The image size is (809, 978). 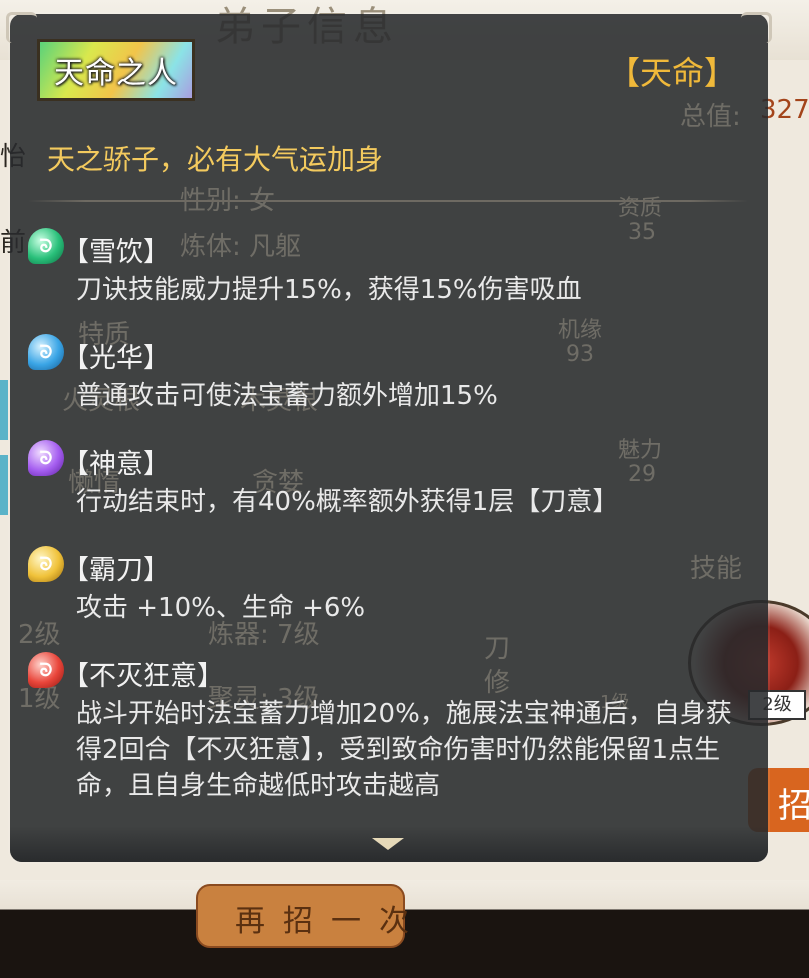 What do you see at coordinates (215, 159) in the screenshot?
I see `title-description: 天之骄子，必有大气运加身` at bounding box center [215, 159].